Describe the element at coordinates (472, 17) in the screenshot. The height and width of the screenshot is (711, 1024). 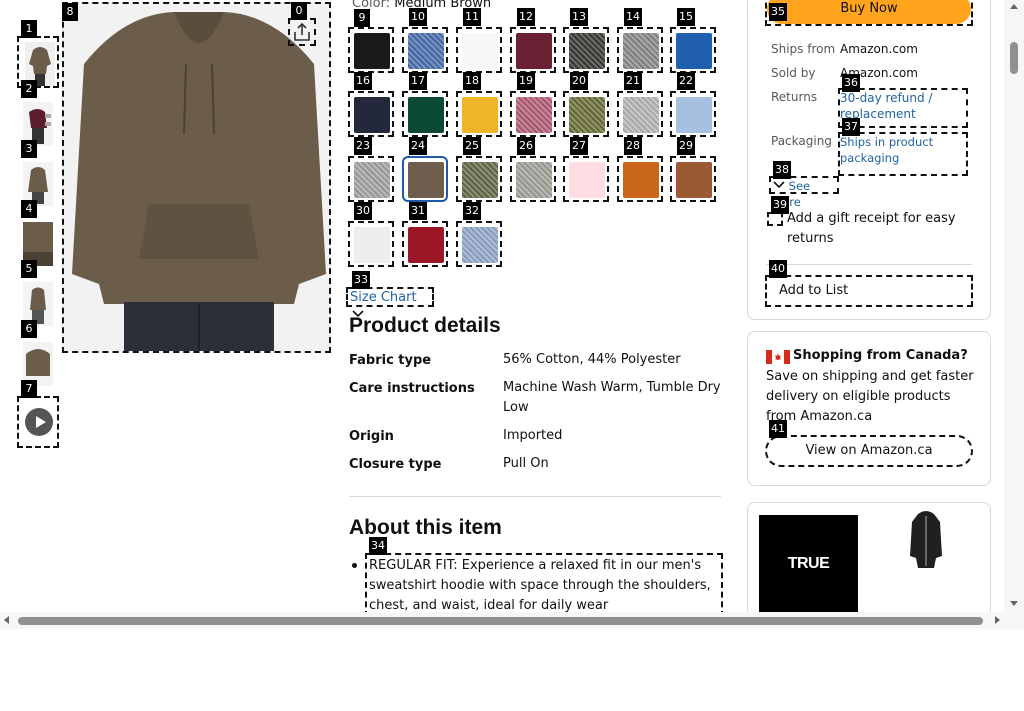
I see `marker-label: 11` at that location.